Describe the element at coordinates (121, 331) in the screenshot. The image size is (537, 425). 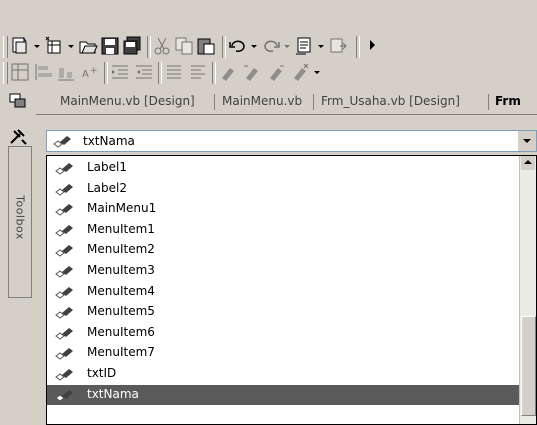
I see `list-item-label: MenuItem6` at that location.